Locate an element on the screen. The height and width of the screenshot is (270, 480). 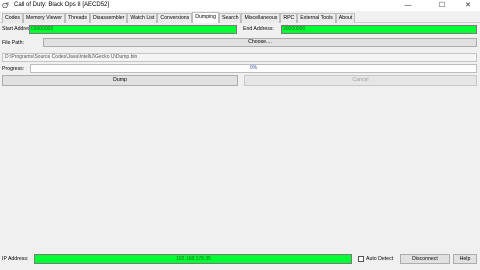
tab-memory-viewer: Memory Viewer is located at coordinates (44, 18).